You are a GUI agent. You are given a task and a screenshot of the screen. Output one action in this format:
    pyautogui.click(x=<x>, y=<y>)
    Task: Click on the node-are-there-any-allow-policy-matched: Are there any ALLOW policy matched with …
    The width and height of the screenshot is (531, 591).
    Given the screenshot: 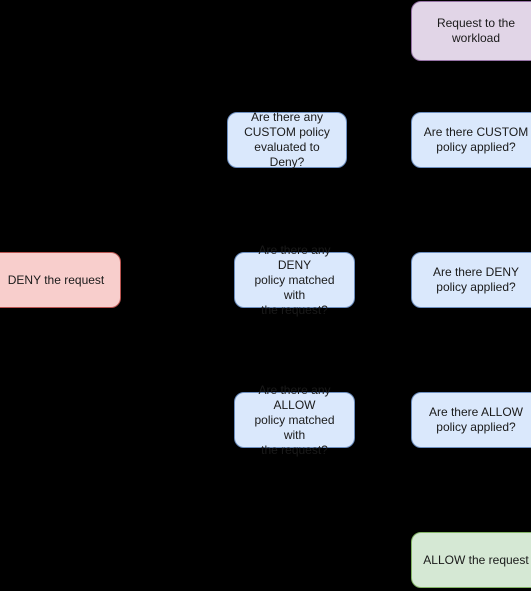 What is the action you would take?
    pyautogui.click(x=294, y=420)
    